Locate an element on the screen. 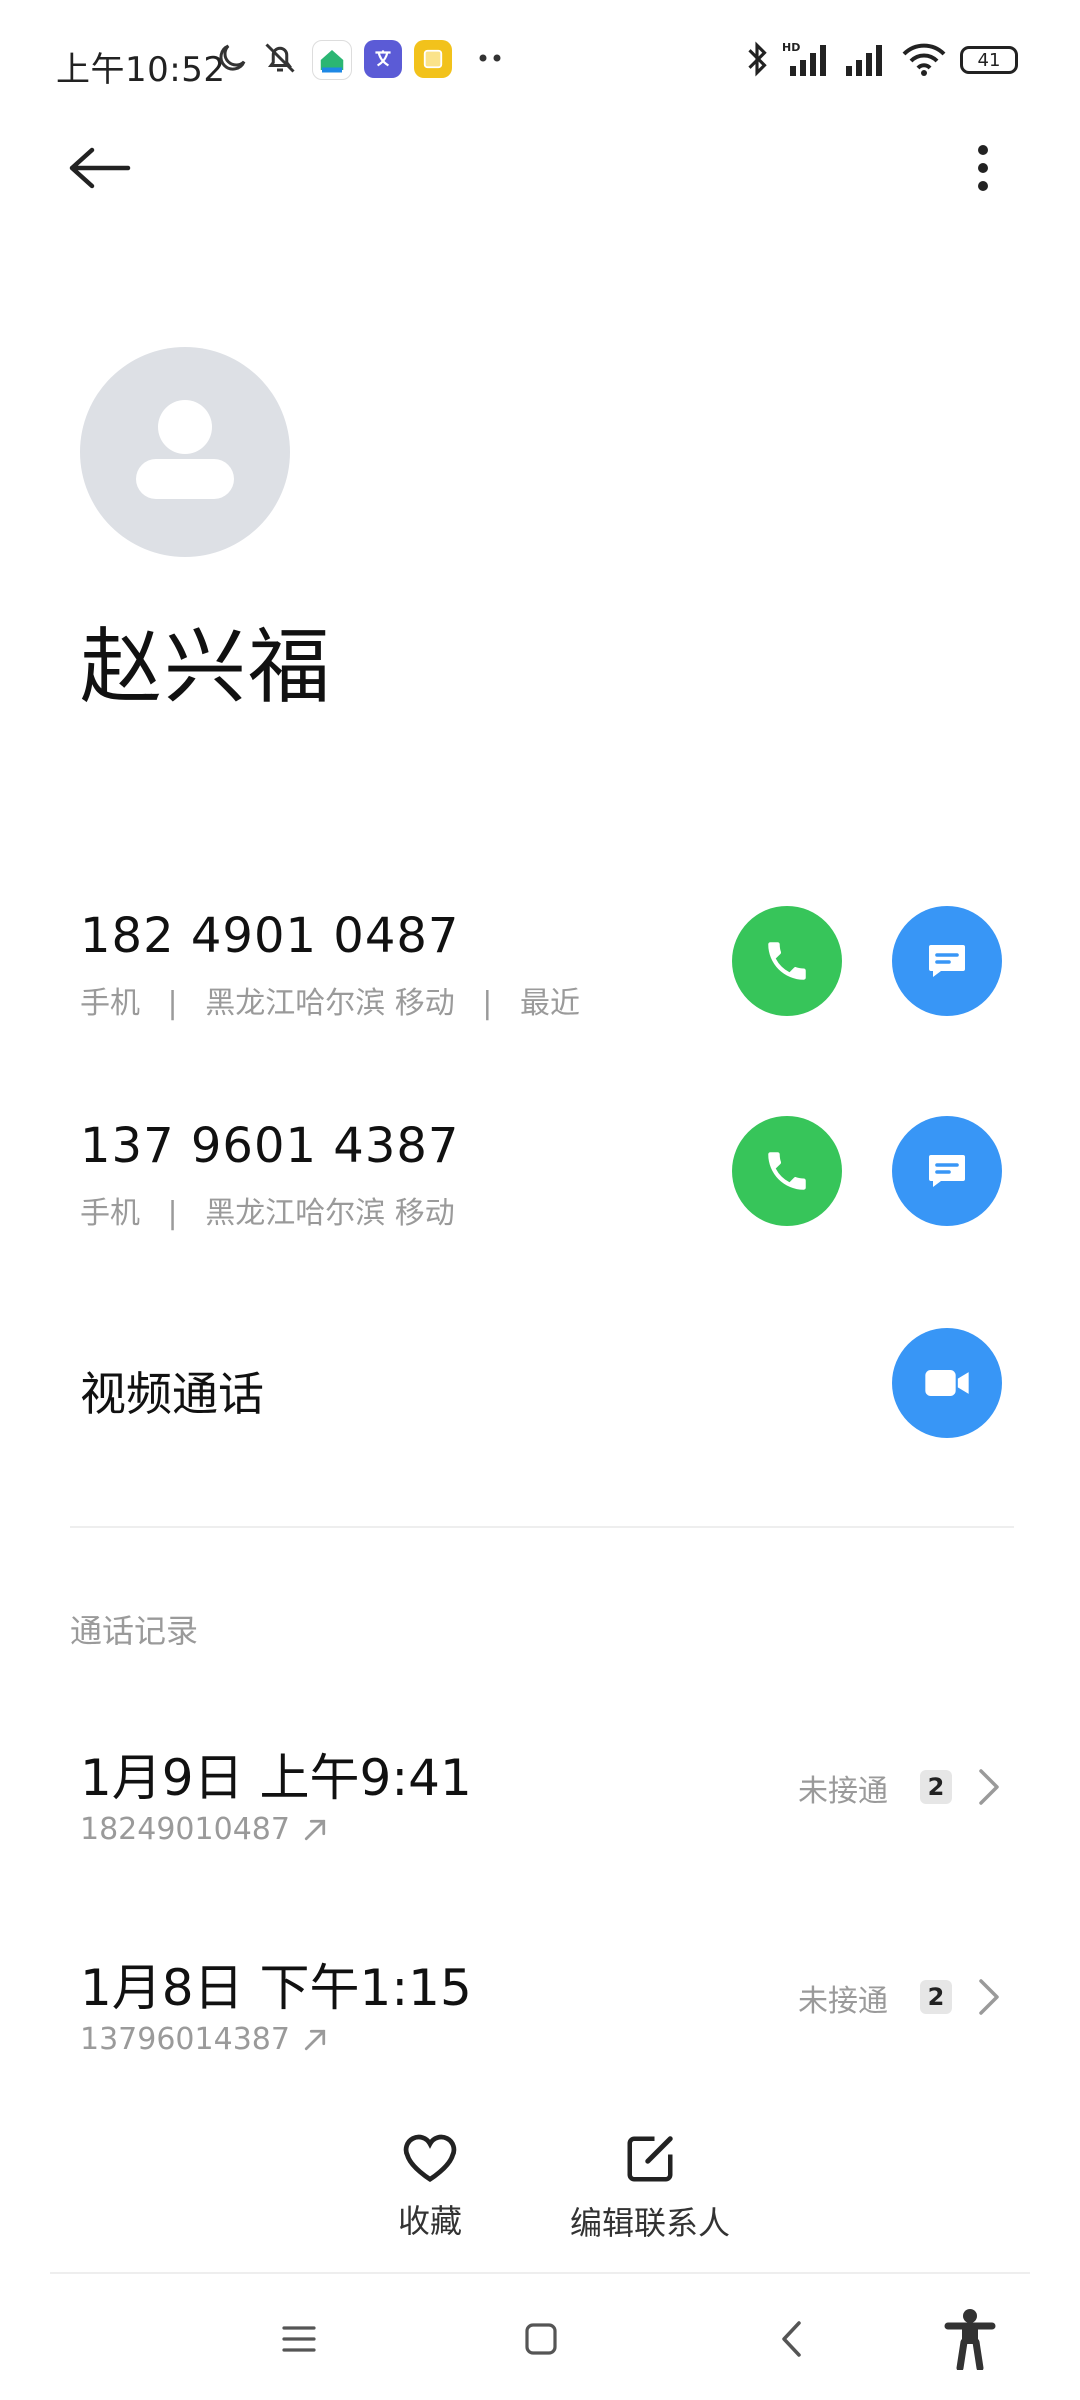  hd-signal-icon: HD is located at coordinates (808, 61).